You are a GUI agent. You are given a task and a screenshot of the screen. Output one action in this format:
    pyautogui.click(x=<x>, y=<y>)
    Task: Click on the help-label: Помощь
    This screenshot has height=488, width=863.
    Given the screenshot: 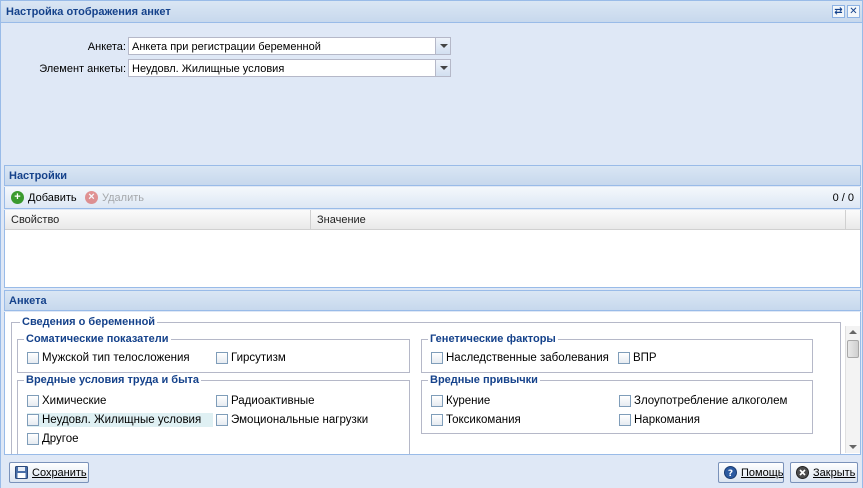 What is the action you would take?
    pyautogui.click(x=762, y=473)
    